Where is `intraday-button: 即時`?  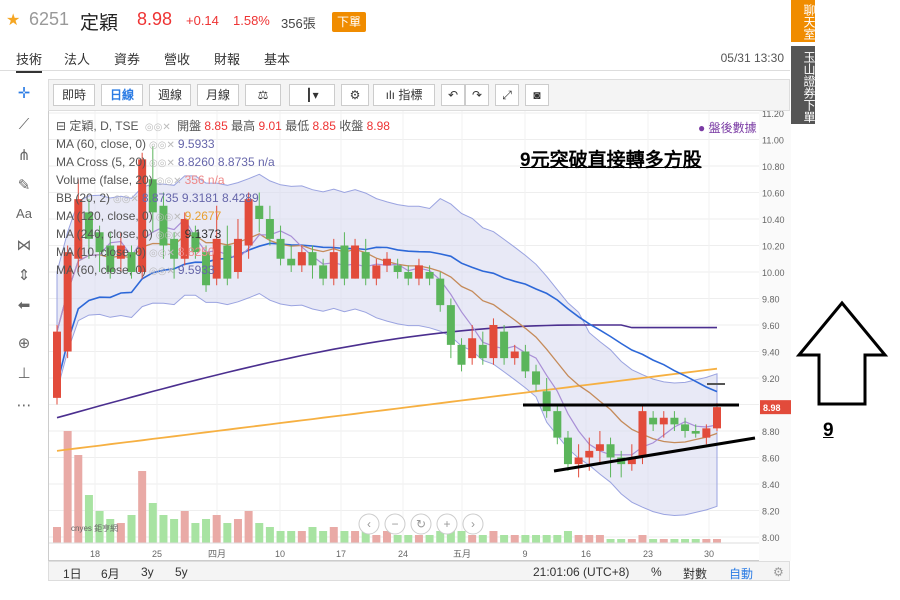
intraday-button: 即時 is located at coordinates (74, 95).